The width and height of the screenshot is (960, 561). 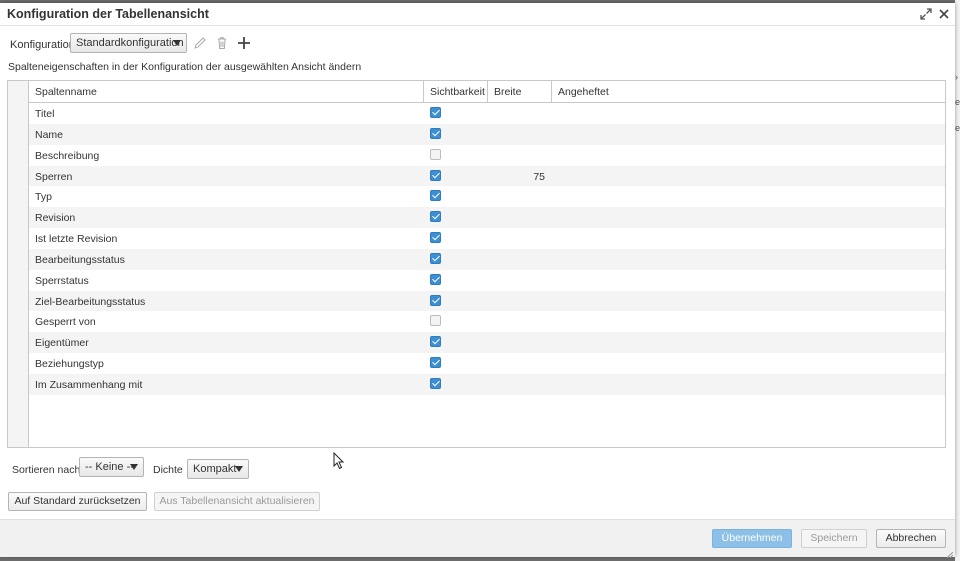 I want to click on column-name-cell: Titel, so click(x=45, y=114).